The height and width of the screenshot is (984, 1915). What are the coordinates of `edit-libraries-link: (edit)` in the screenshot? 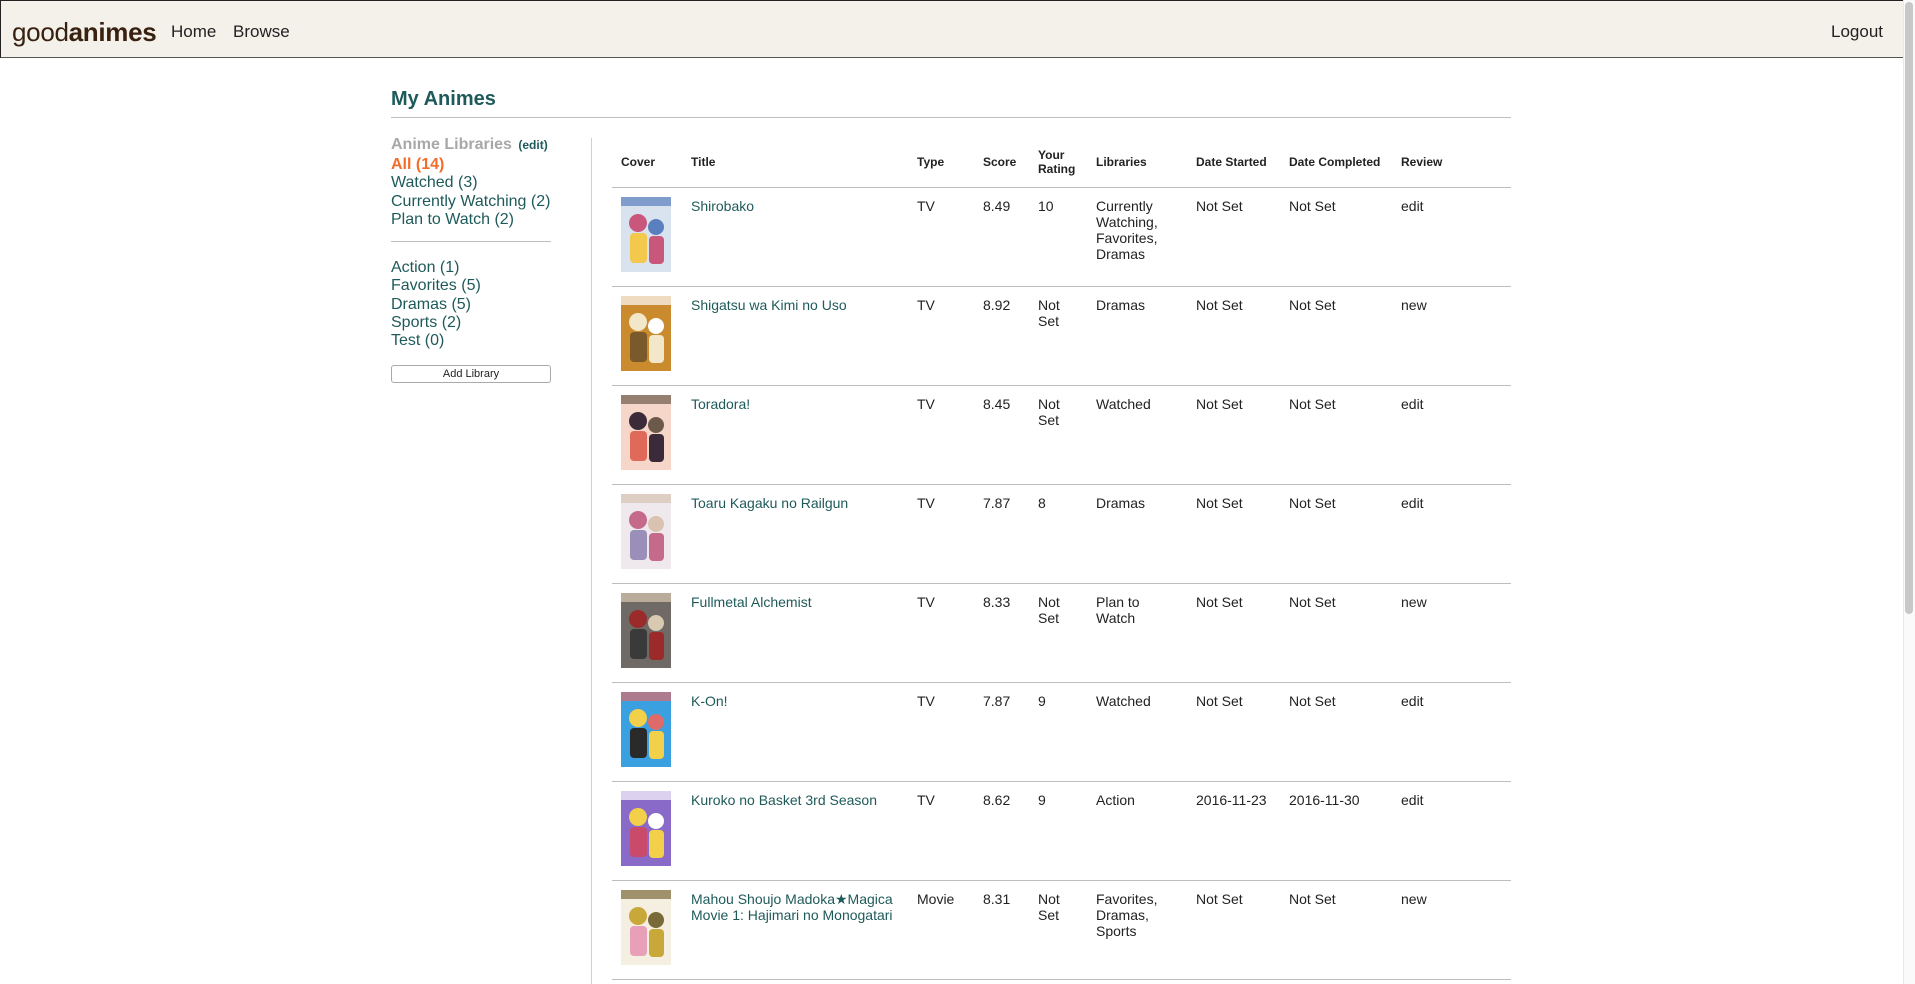 It's located at (532, 145).